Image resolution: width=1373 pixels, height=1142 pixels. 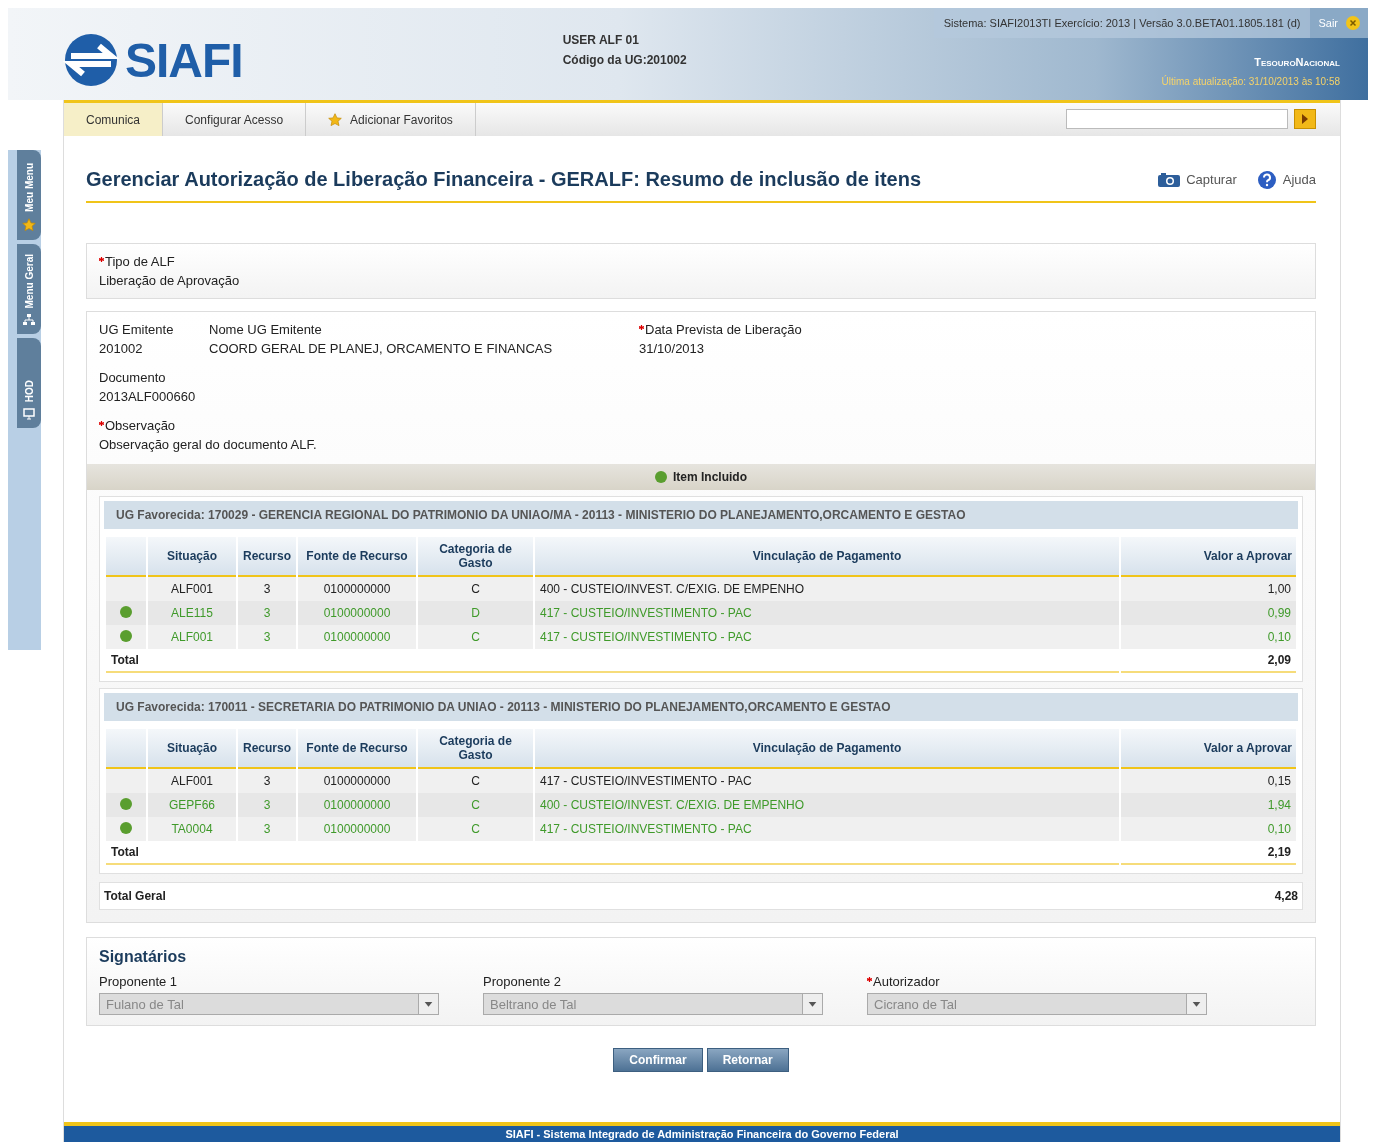 I want to click on last-update: Última atualização: 31/10/2013 às 10:58, so click(x=1250, y=81).